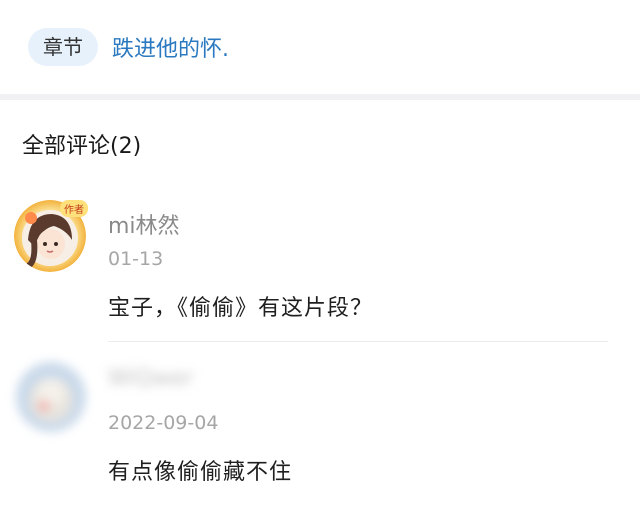 The height and width of the screenshot is (508, 640). Describe the element at coordinates (241, 308) in the screenshot. I see `comment-text: 宝子，《偷偷》有这片段？` at that location.